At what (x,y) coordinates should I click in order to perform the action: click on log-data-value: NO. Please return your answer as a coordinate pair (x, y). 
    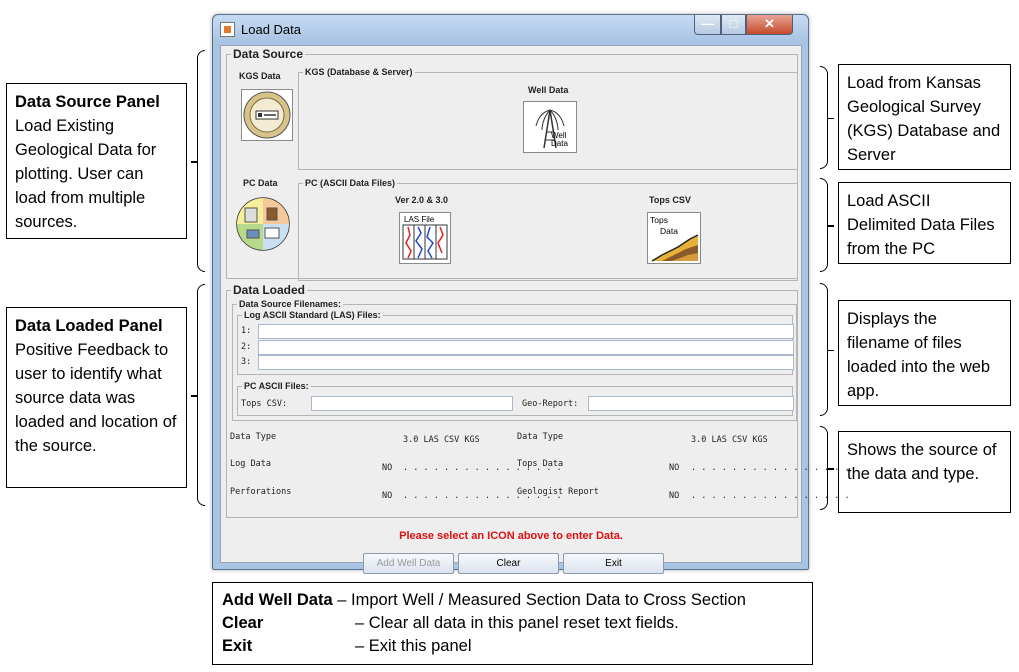
    Looking at the image, I should click on (387, 468).